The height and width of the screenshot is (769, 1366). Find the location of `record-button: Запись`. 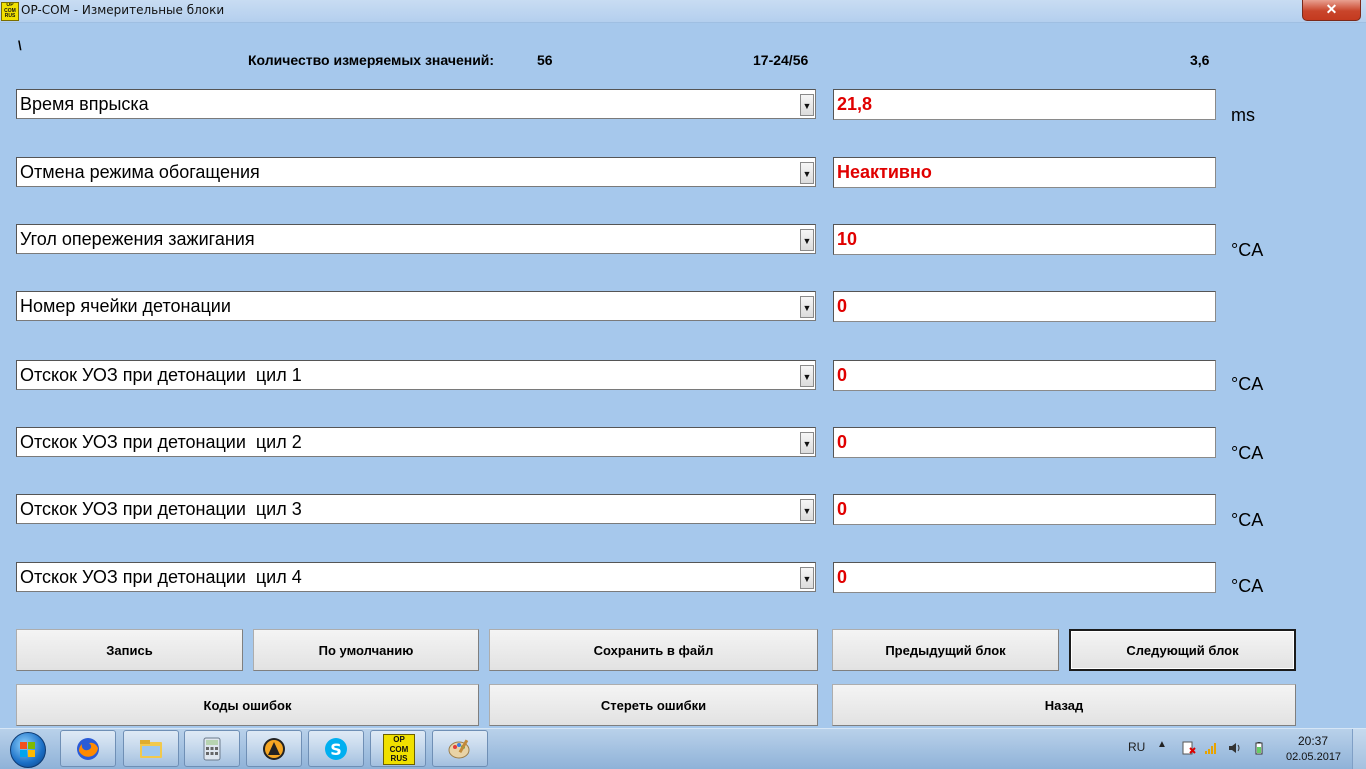

record-button: Запись is located at coordinates (129, 650).